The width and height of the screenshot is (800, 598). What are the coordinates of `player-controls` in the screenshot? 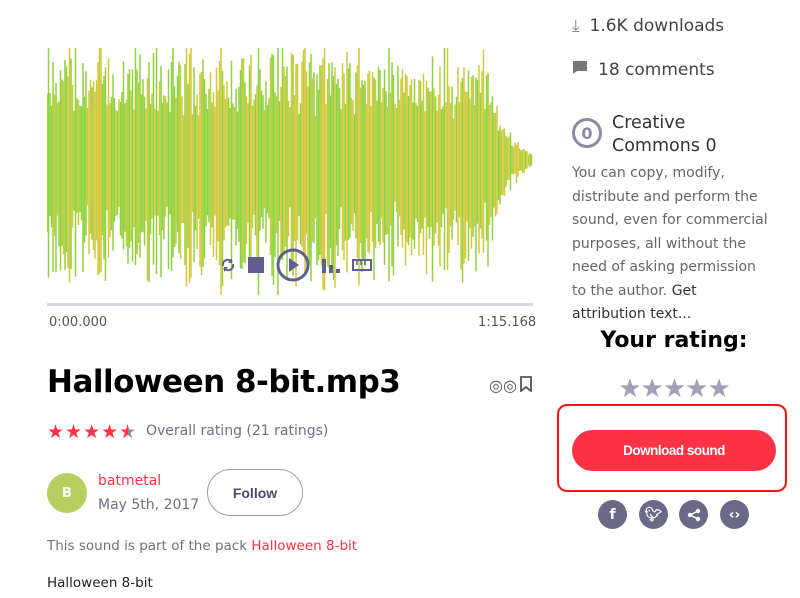 It's located at (296, 265).